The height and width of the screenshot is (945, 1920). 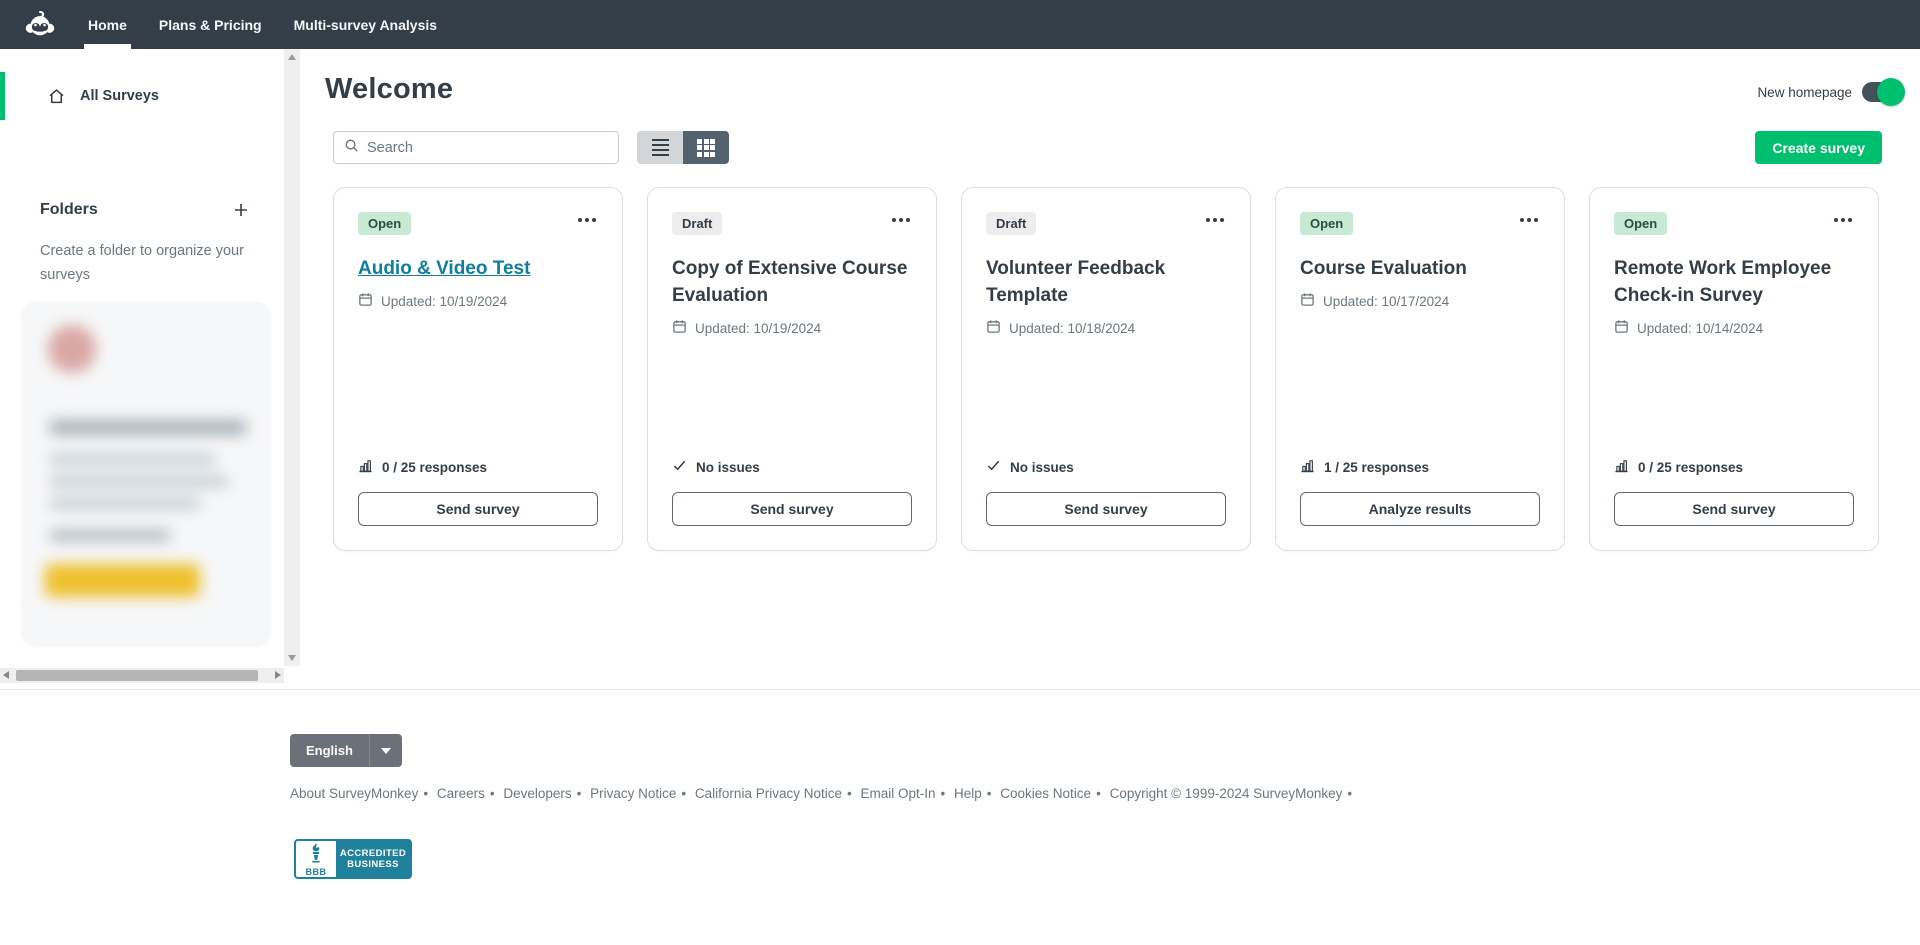 I want to click on nav-item-label: Plans & Pricing, so click(x=210, y=24).